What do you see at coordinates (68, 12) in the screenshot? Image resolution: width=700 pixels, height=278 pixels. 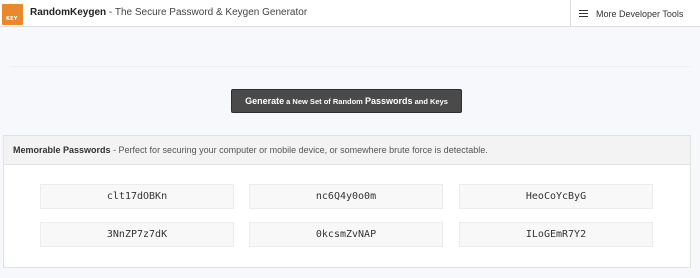 I see `brand-name: RandomKeygen` at bounding box center [68, 12].